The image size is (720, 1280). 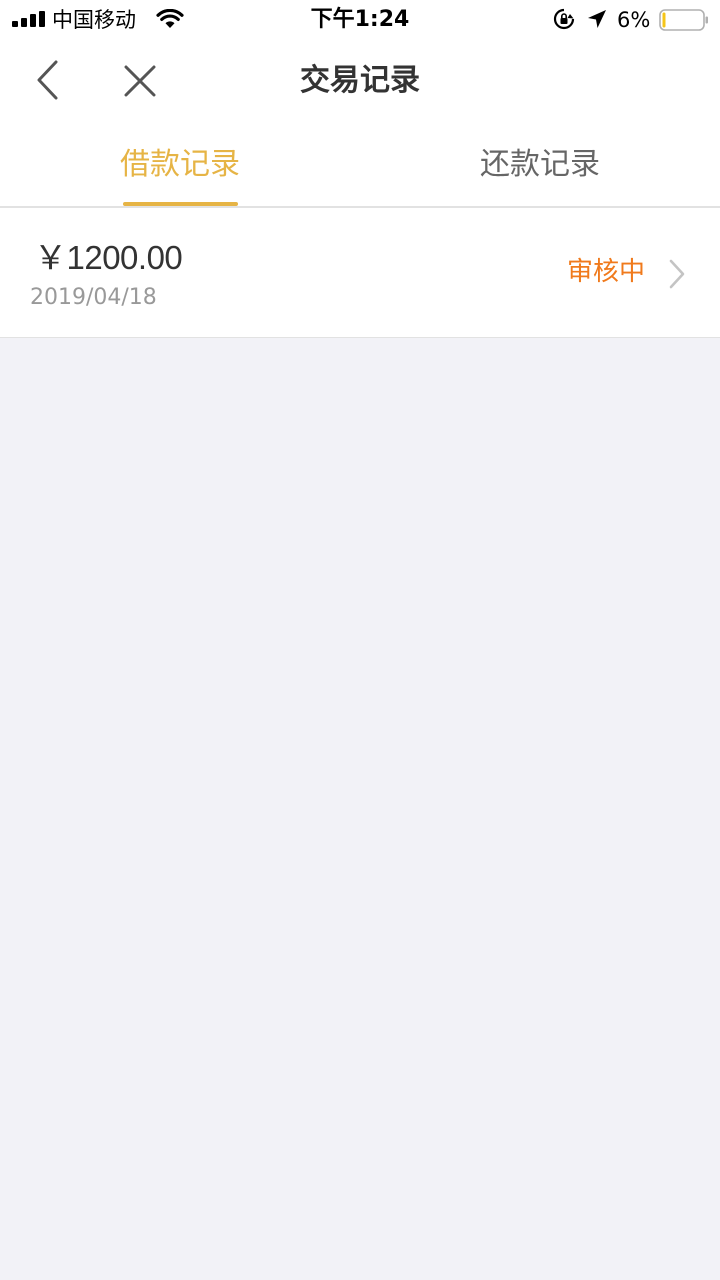 I want to click on status-bar: 中国移动 下午1:24 6%, so click(x=360, y=20).